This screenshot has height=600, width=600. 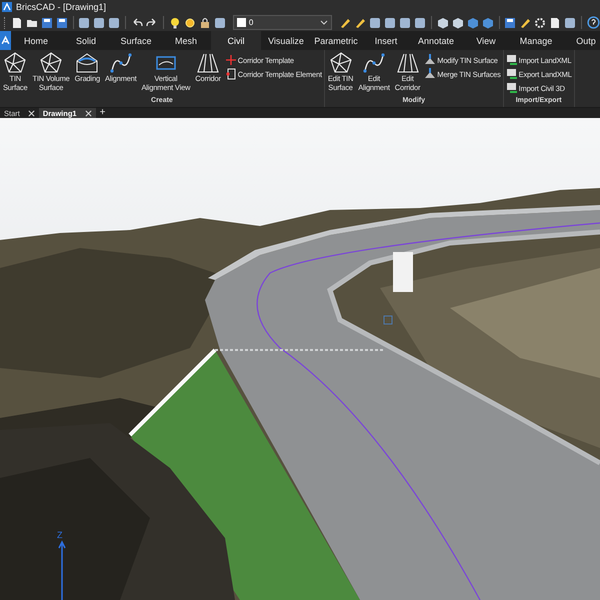 What do you see at coordinates (62, 570) in the screenshot?
I see `ucs-axis-icon` at bounding box center [62, 570].